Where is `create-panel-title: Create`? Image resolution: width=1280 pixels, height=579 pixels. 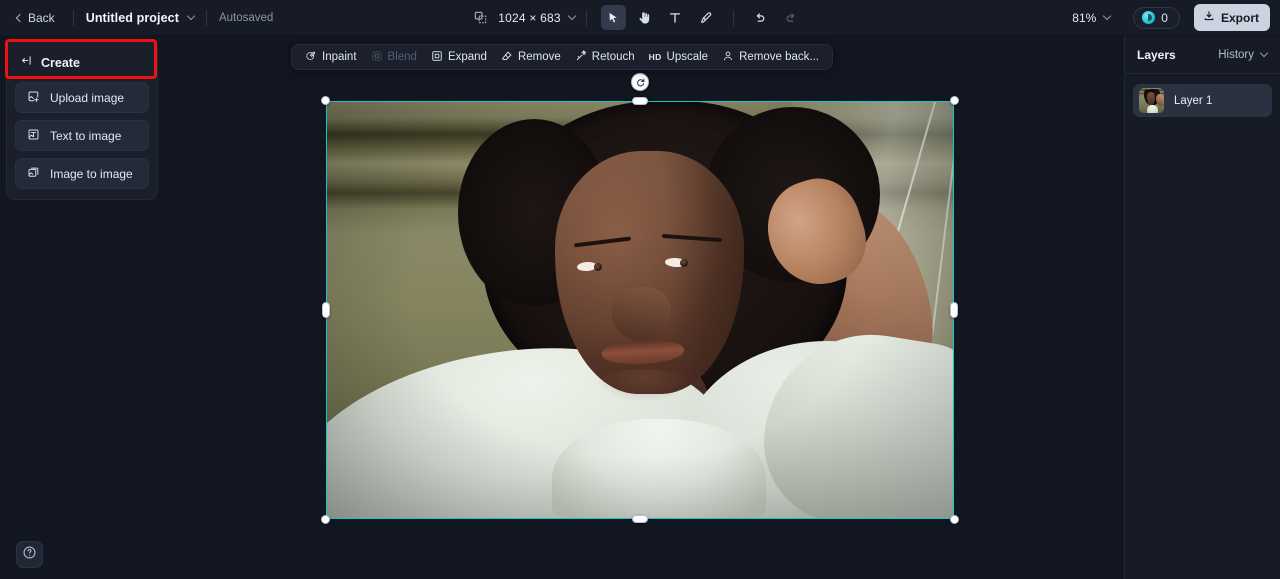 create-panel-title: Create is located at coordinates (60, 63).